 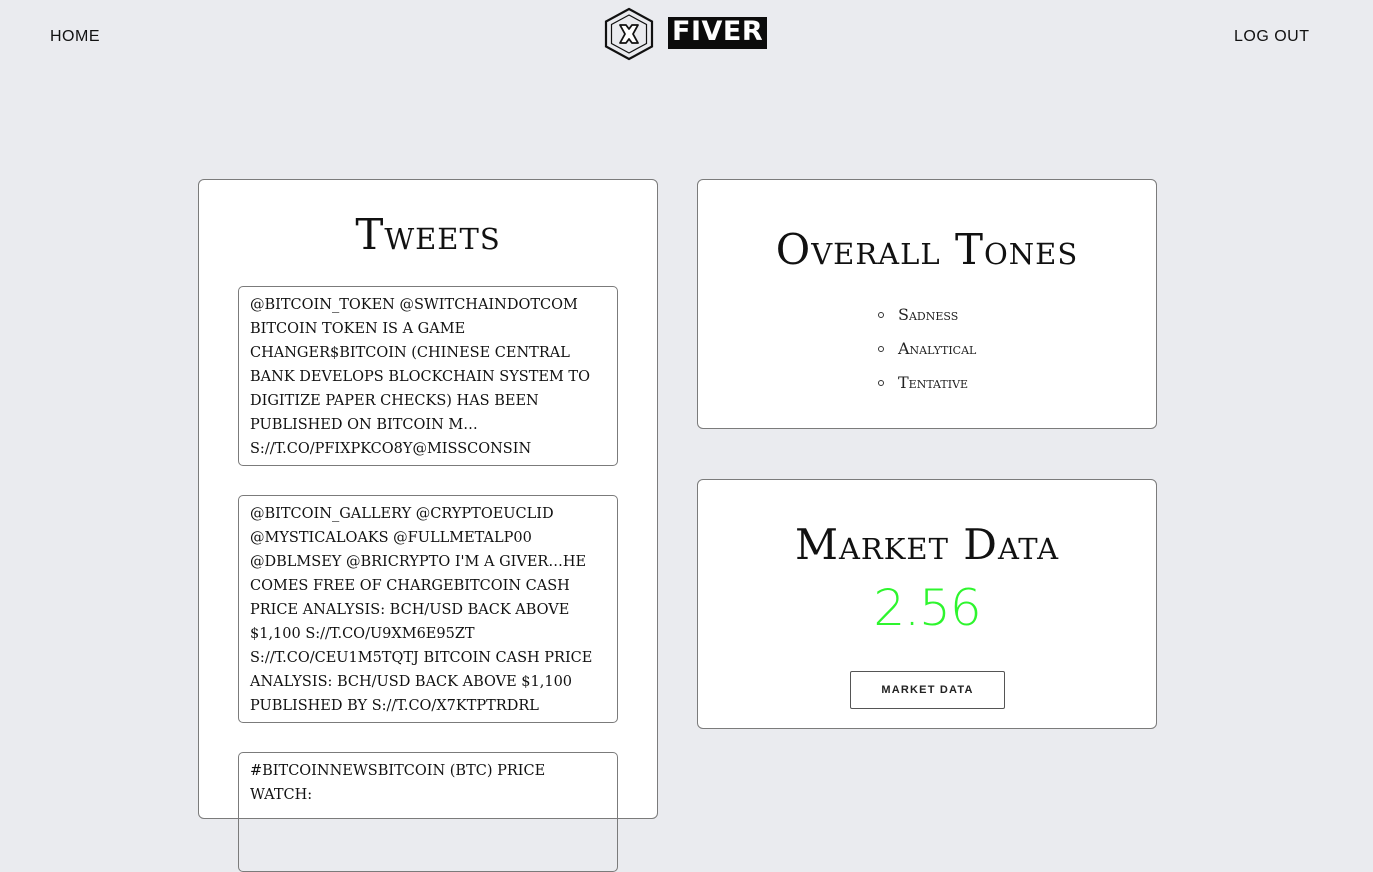 I want to click on overall-tones-title: Overall Tones, so click(x=927, y=249).